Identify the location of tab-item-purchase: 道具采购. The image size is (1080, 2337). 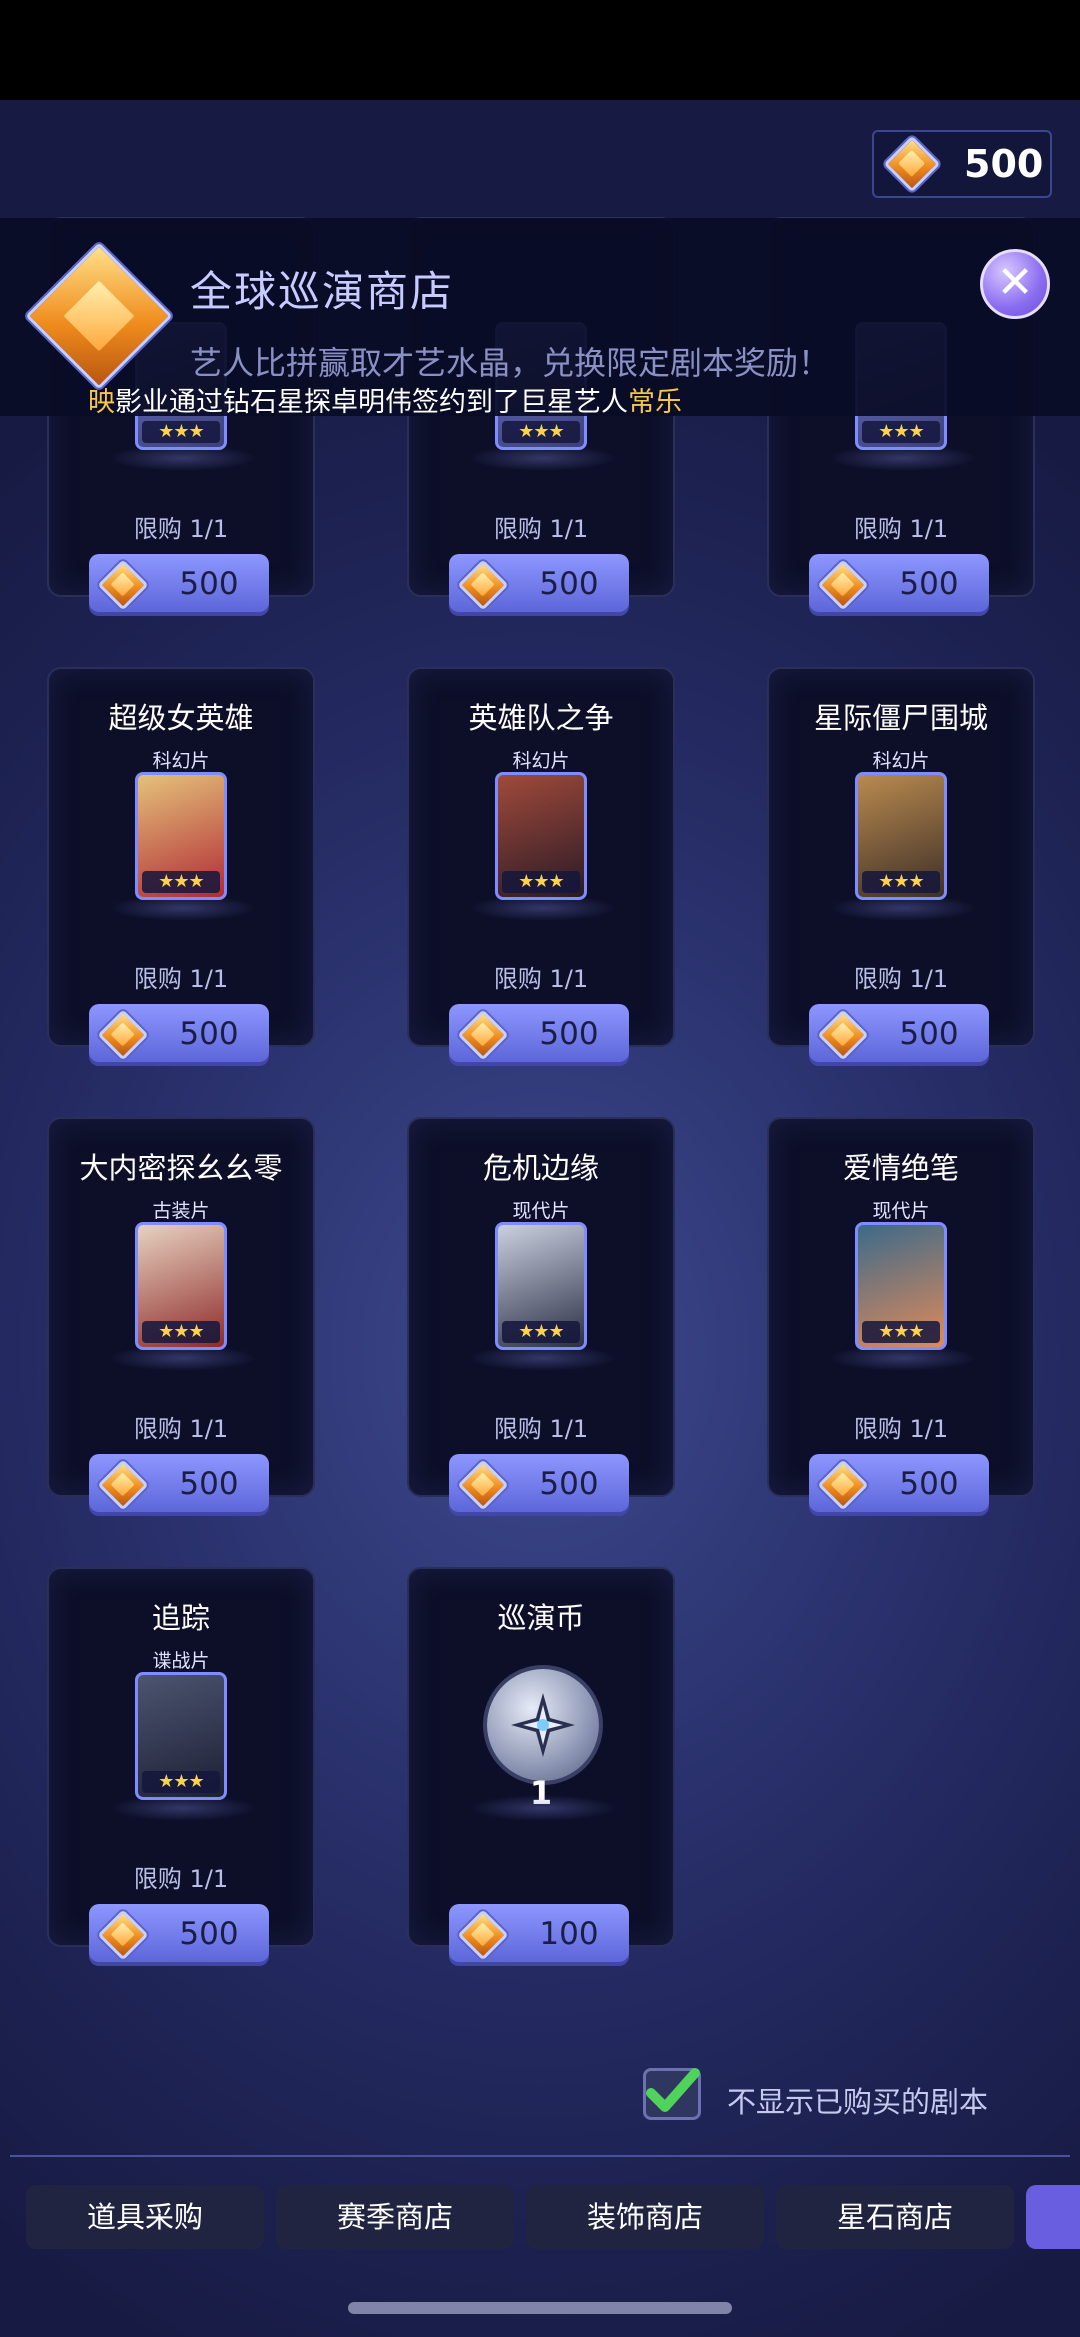
(145, 2217).